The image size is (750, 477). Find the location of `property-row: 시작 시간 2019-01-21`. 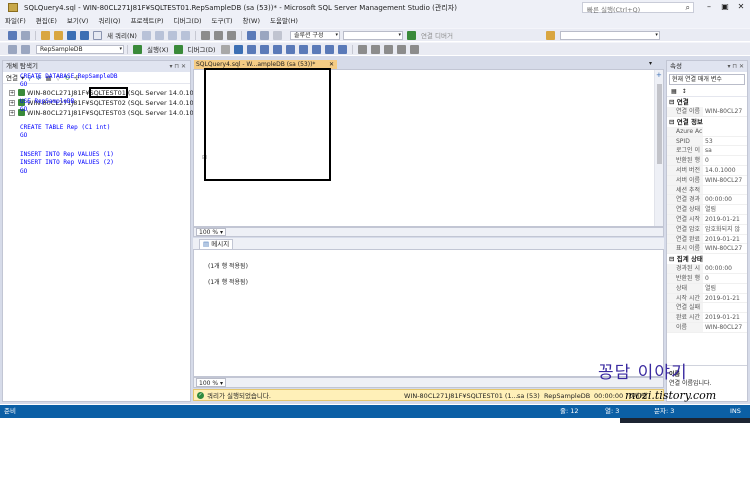

property-row: 시작 시간 2019-01-21 is located at coordinates (707, 298).